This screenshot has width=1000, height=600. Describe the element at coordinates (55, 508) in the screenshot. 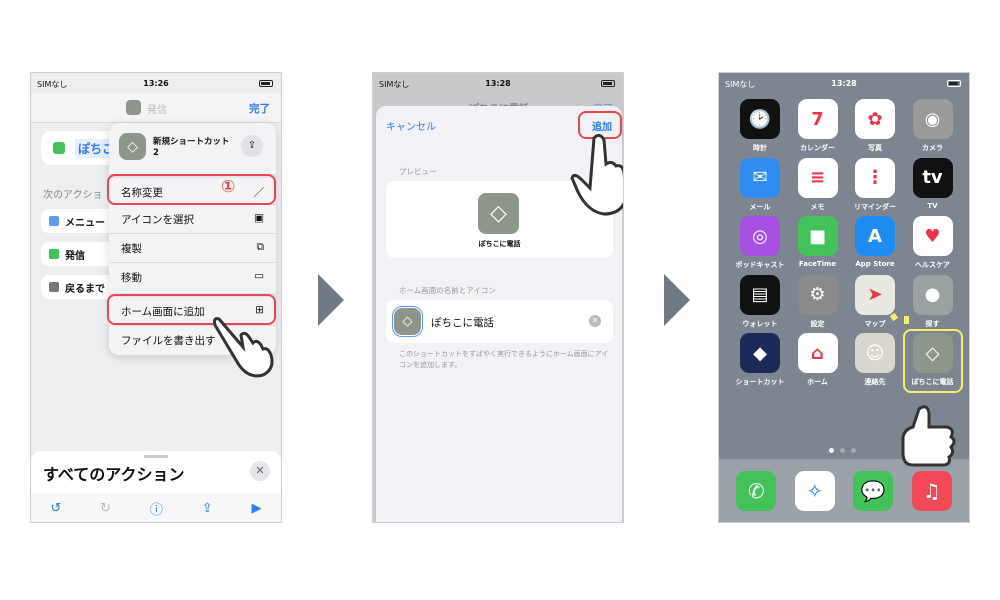

I see `undo-icon: ↺` at that location.